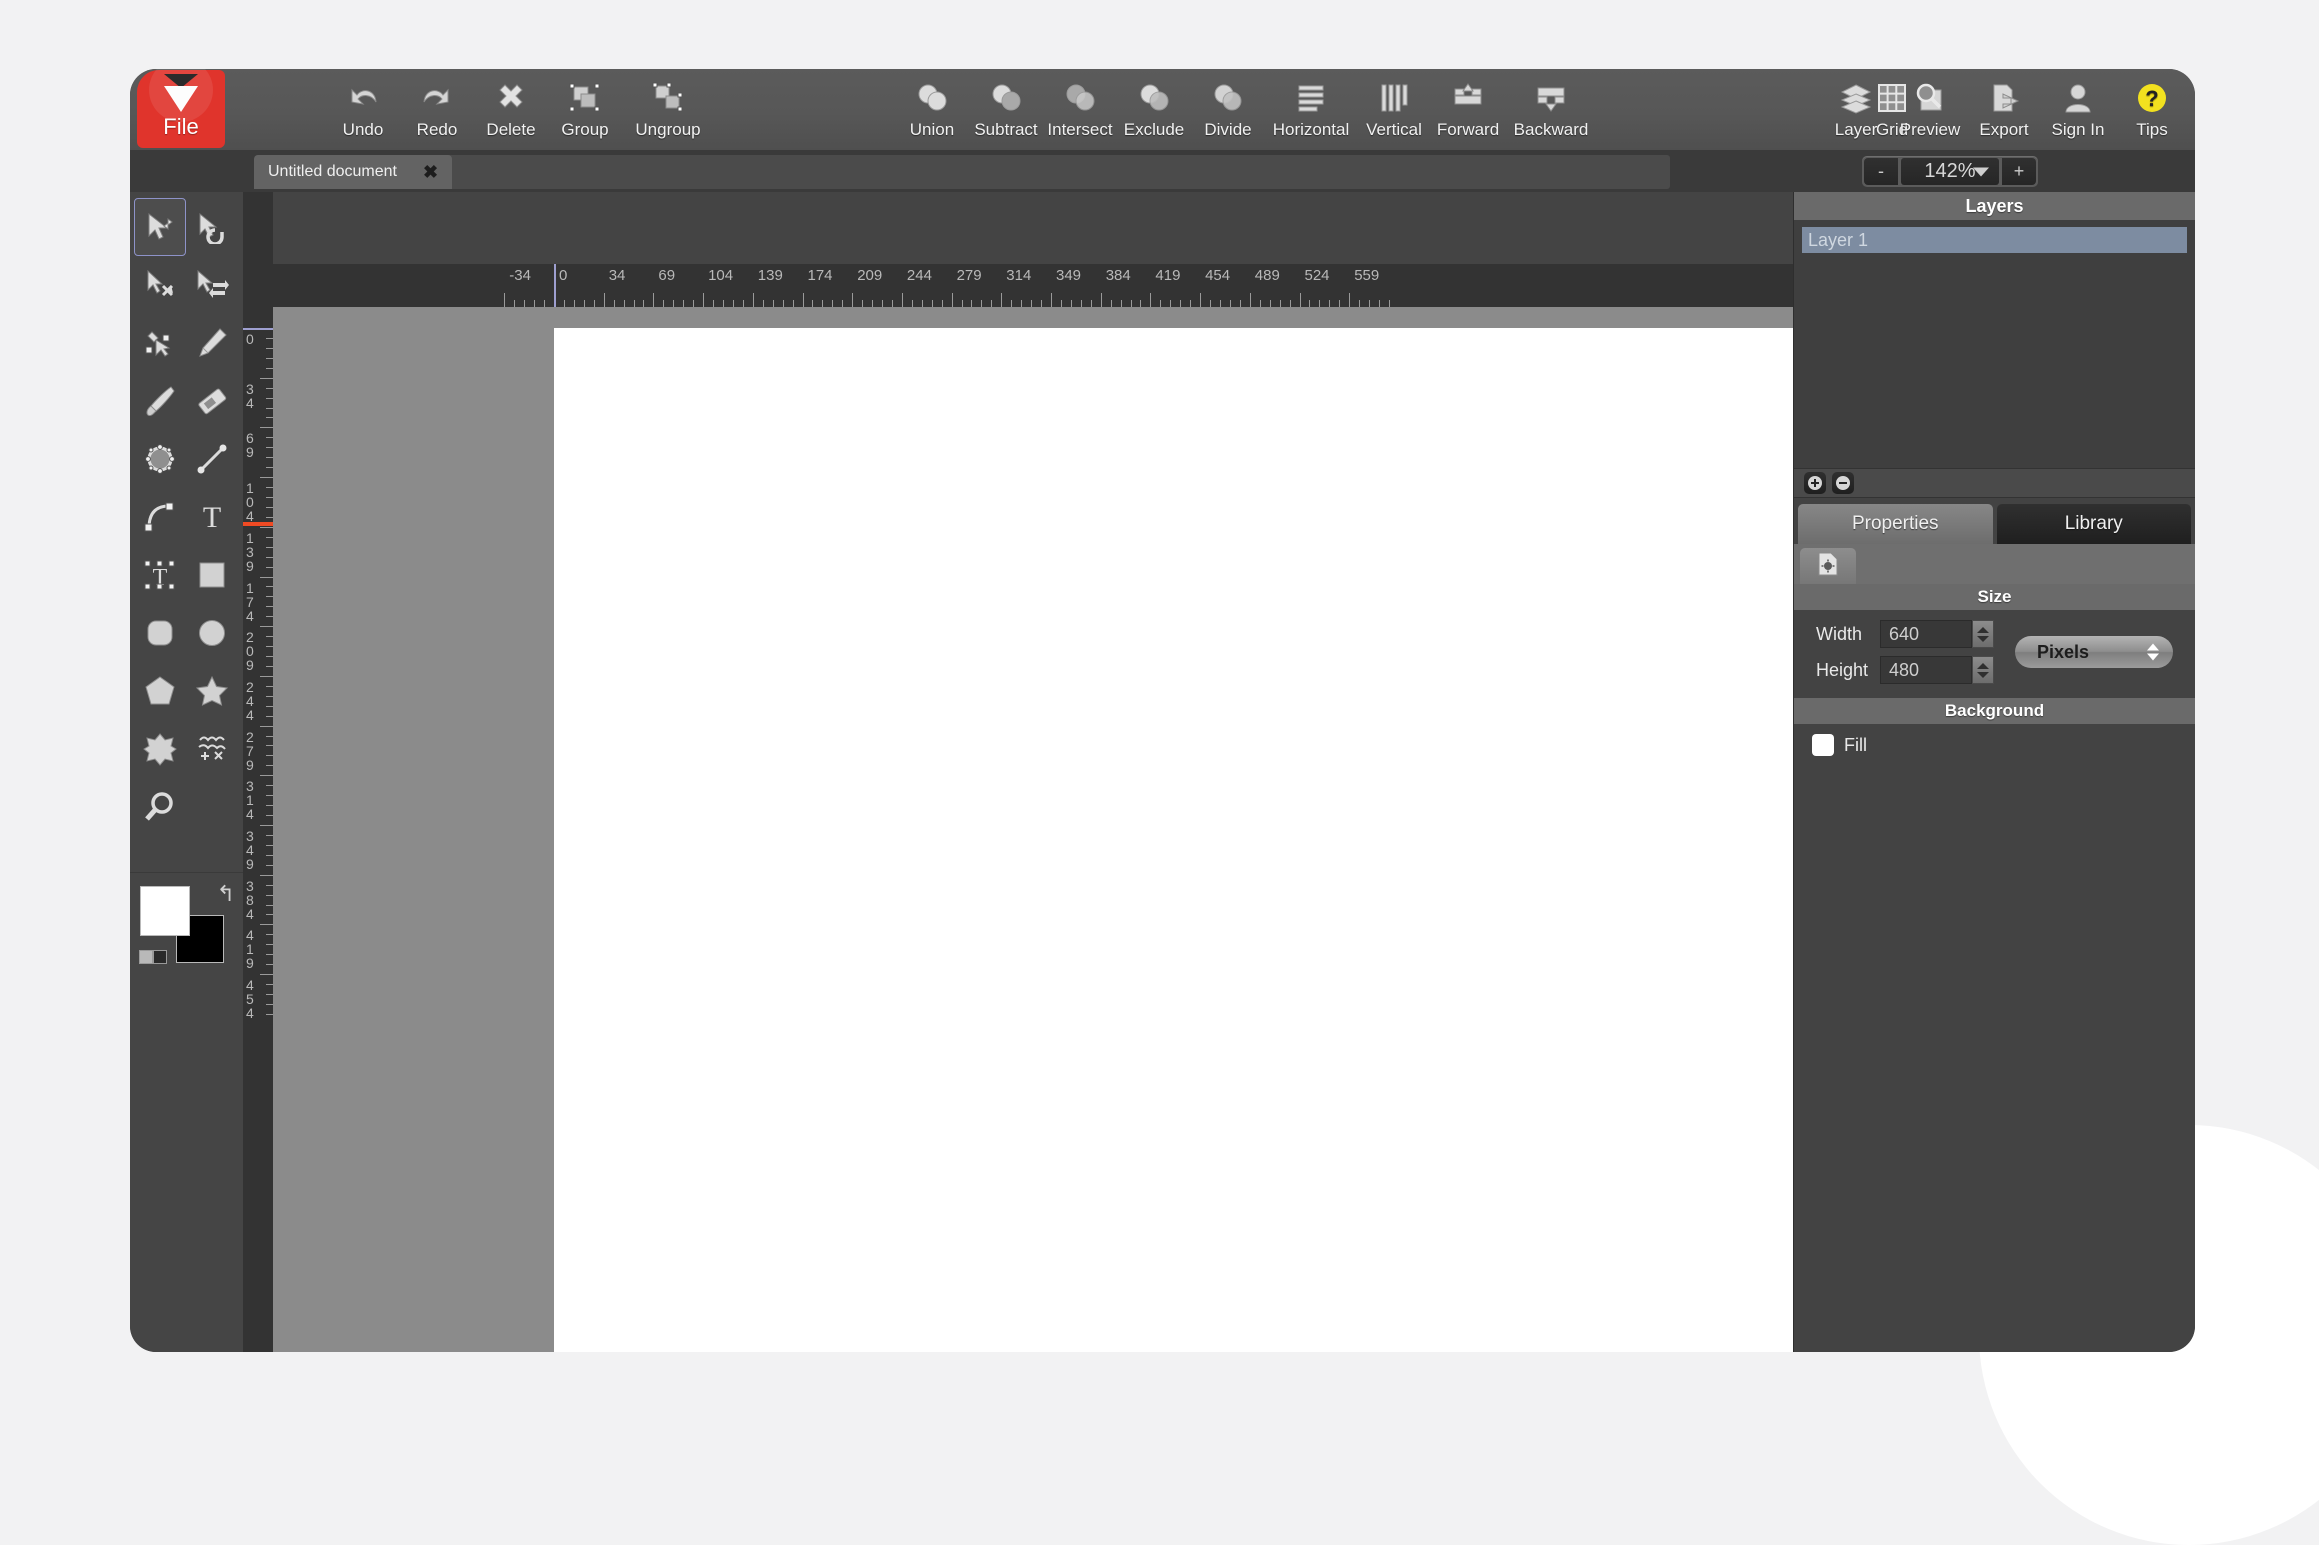 The height and width of the screenshot is (1545, 2319). Describe the element at coordinates (668, 110) in the screenshot. I see `ungroup-button: Ungroup` at that location.